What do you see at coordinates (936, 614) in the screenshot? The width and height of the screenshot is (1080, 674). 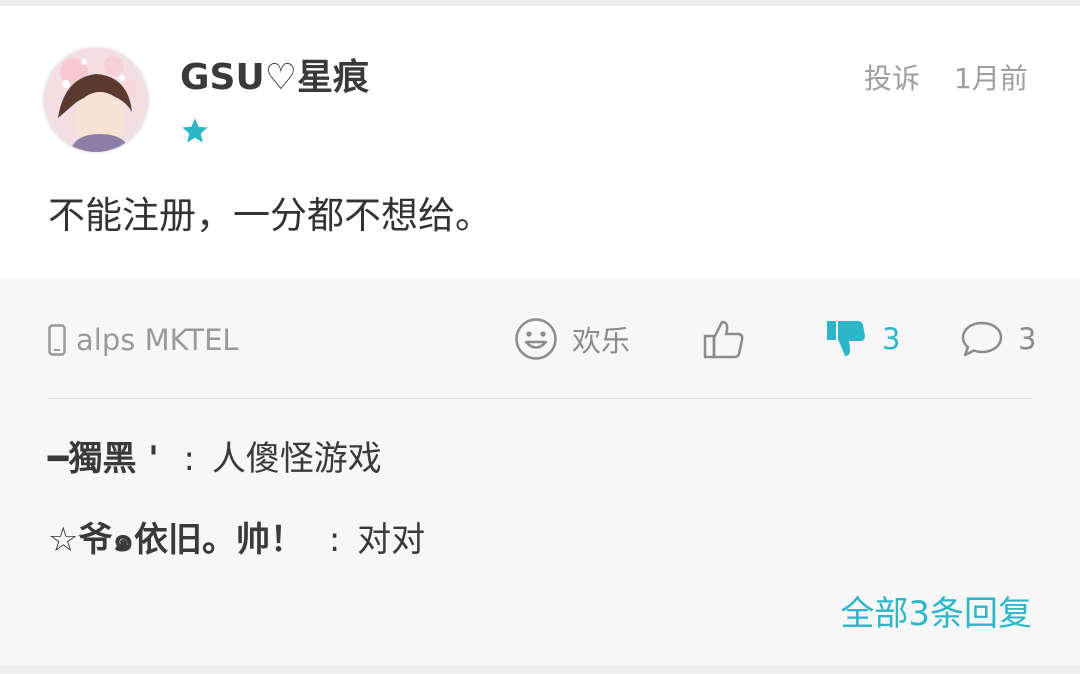 I see `all-replies-link: 全部3条回复` at bounding box center [936, 614].